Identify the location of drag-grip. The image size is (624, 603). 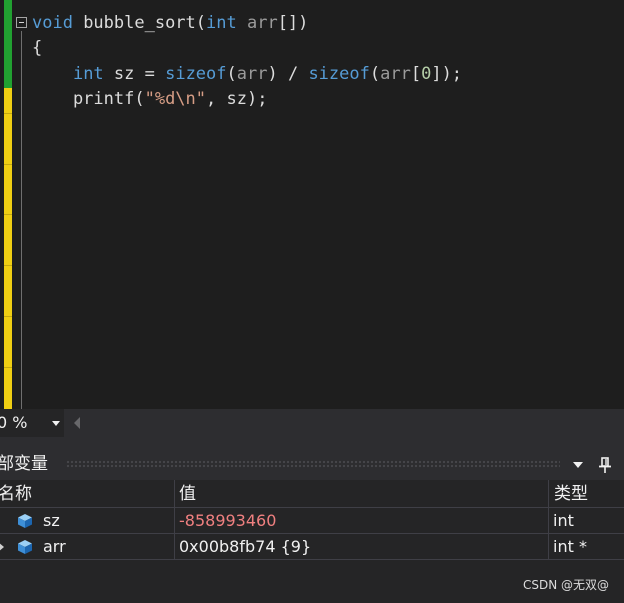
(313, 464).